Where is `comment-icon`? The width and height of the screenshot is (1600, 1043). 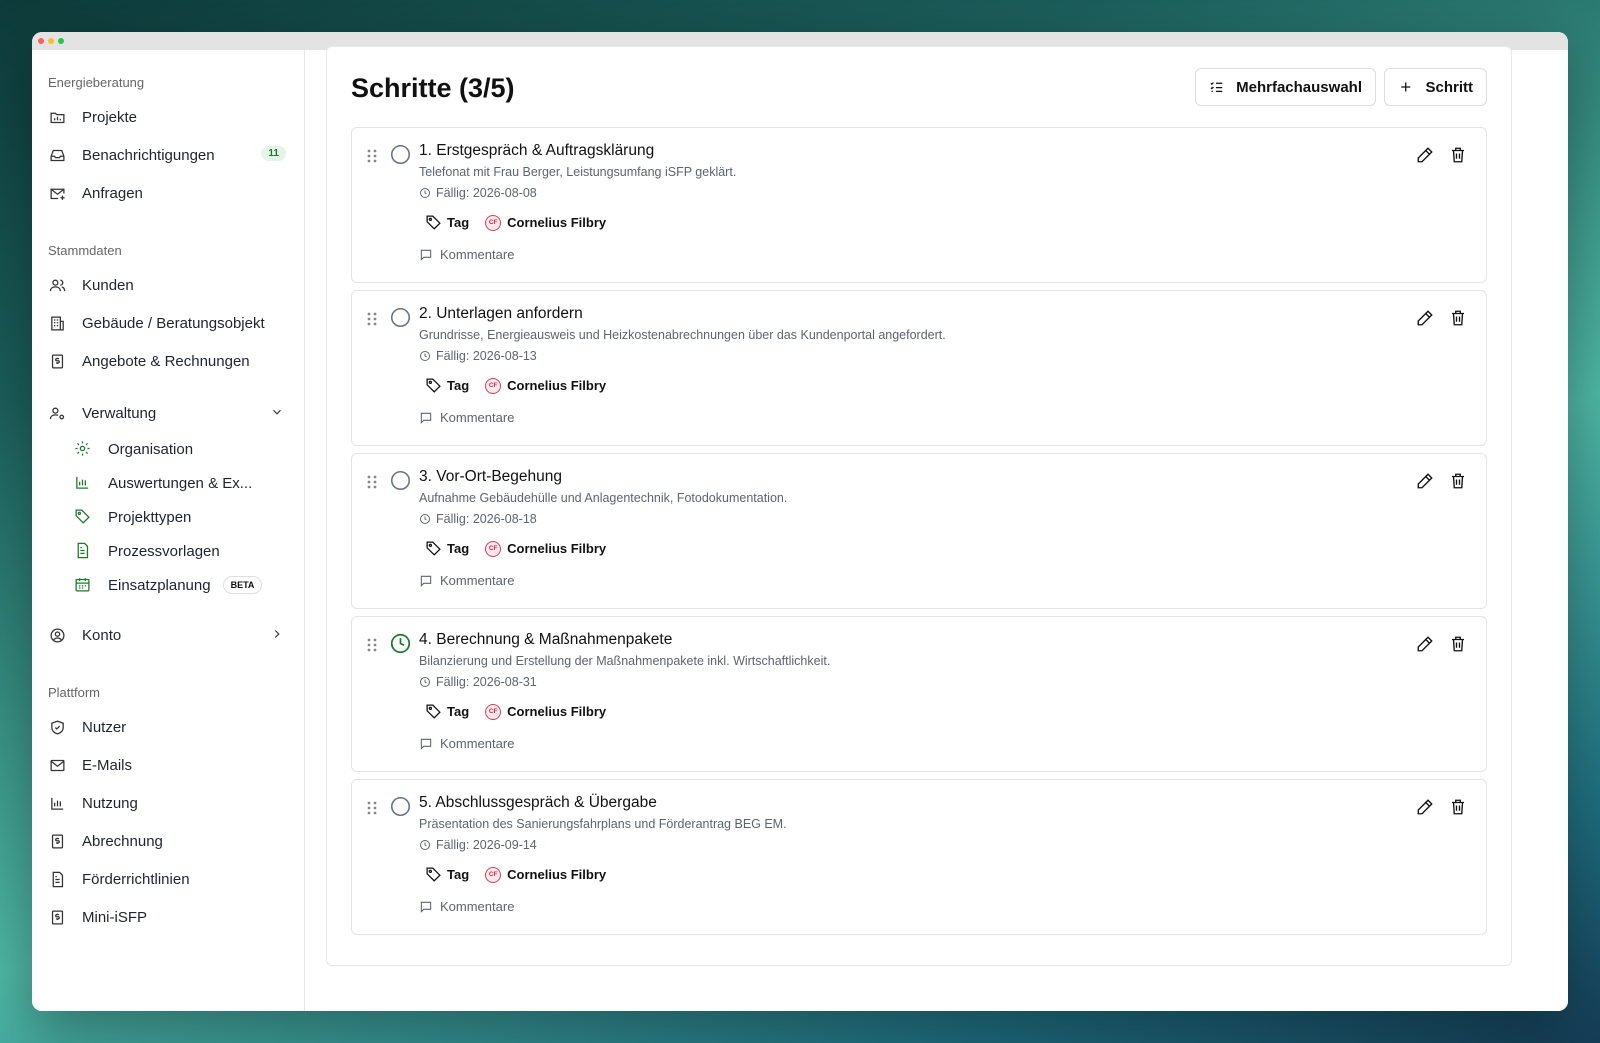 comment-icon is located at coordinates (426, 418).